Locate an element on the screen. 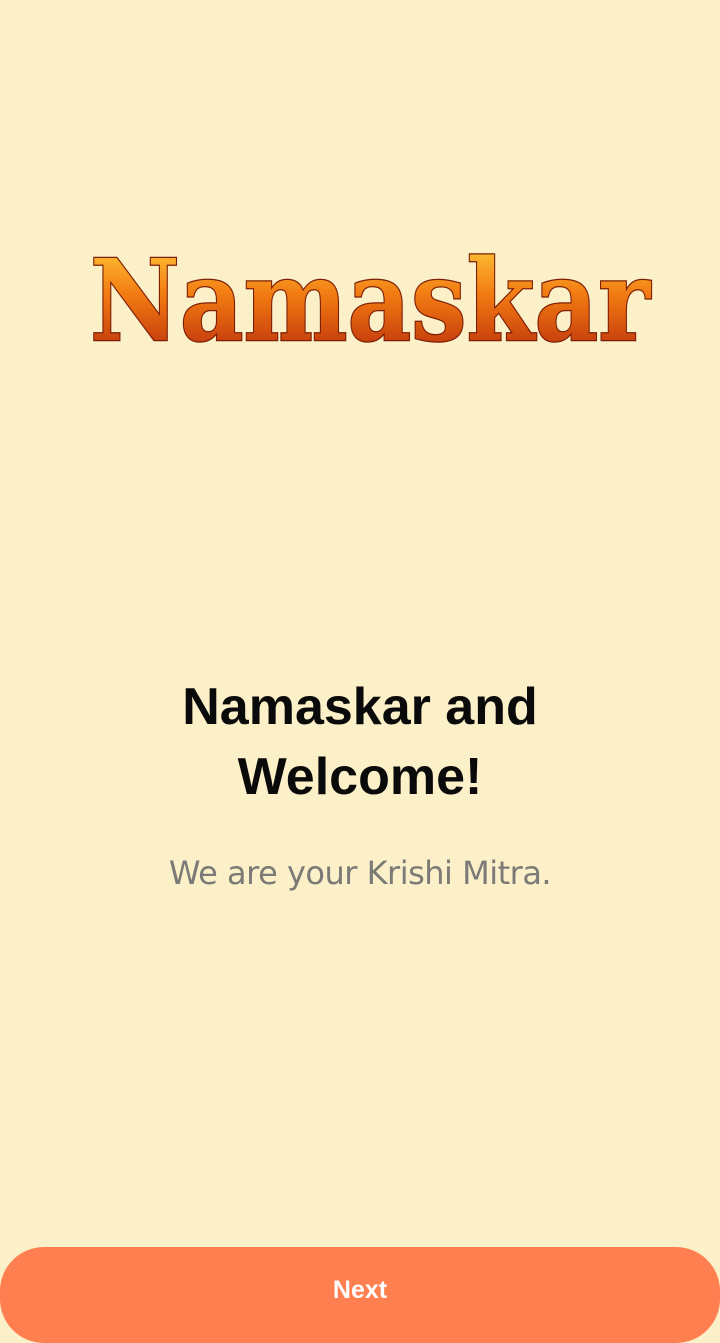 The image size is (720, 1343). welcome-title: Namaskar and Welcome! is located at coordinates (360, 742).